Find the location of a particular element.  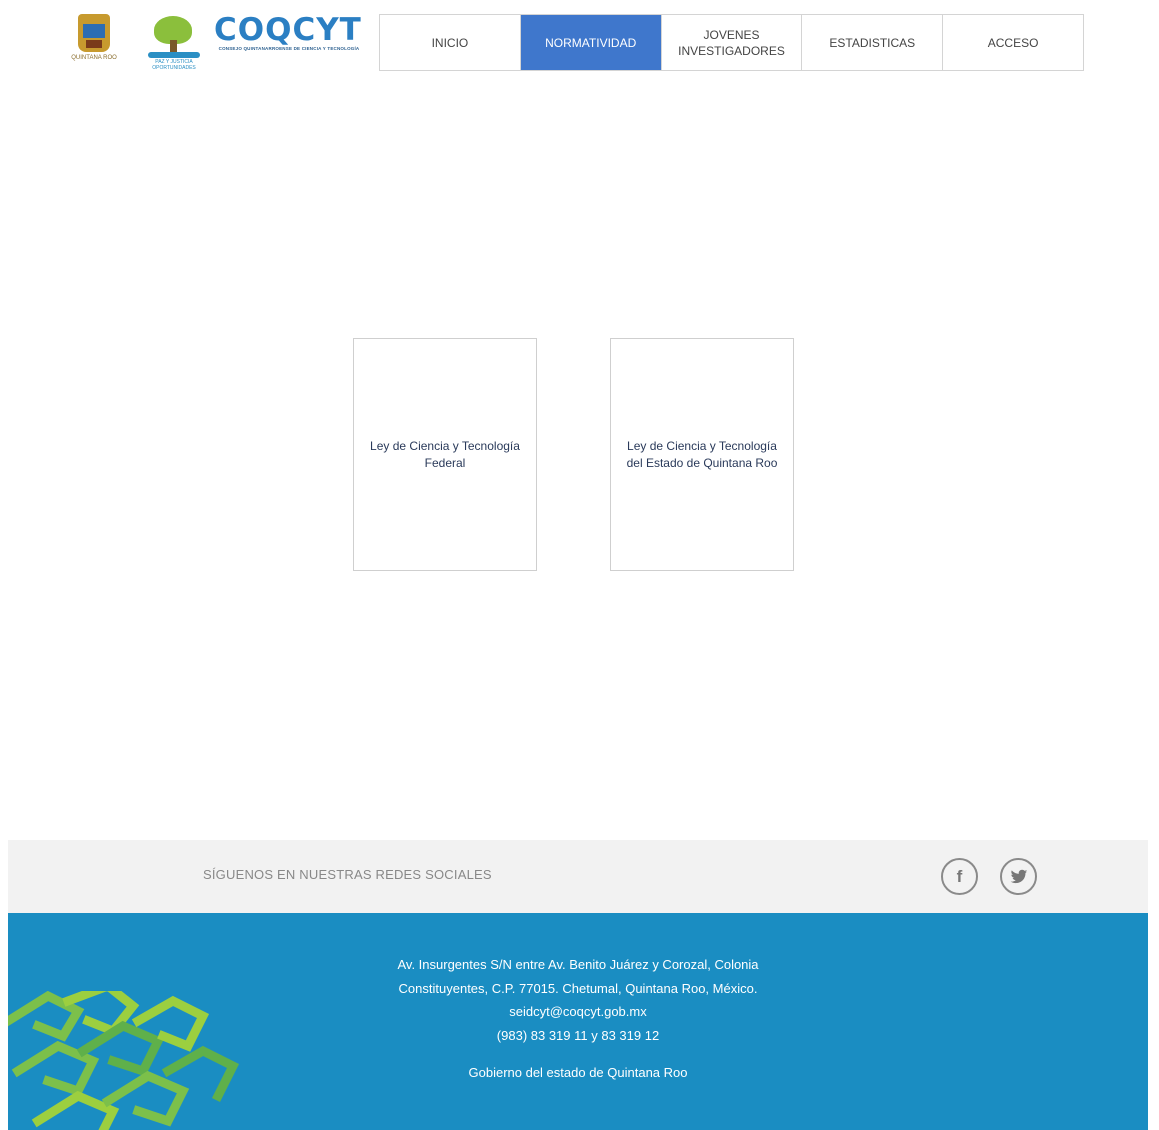

footer-phone: (983) 83 319 11 y 83 319 12 is located at coordinates (578, 1035).